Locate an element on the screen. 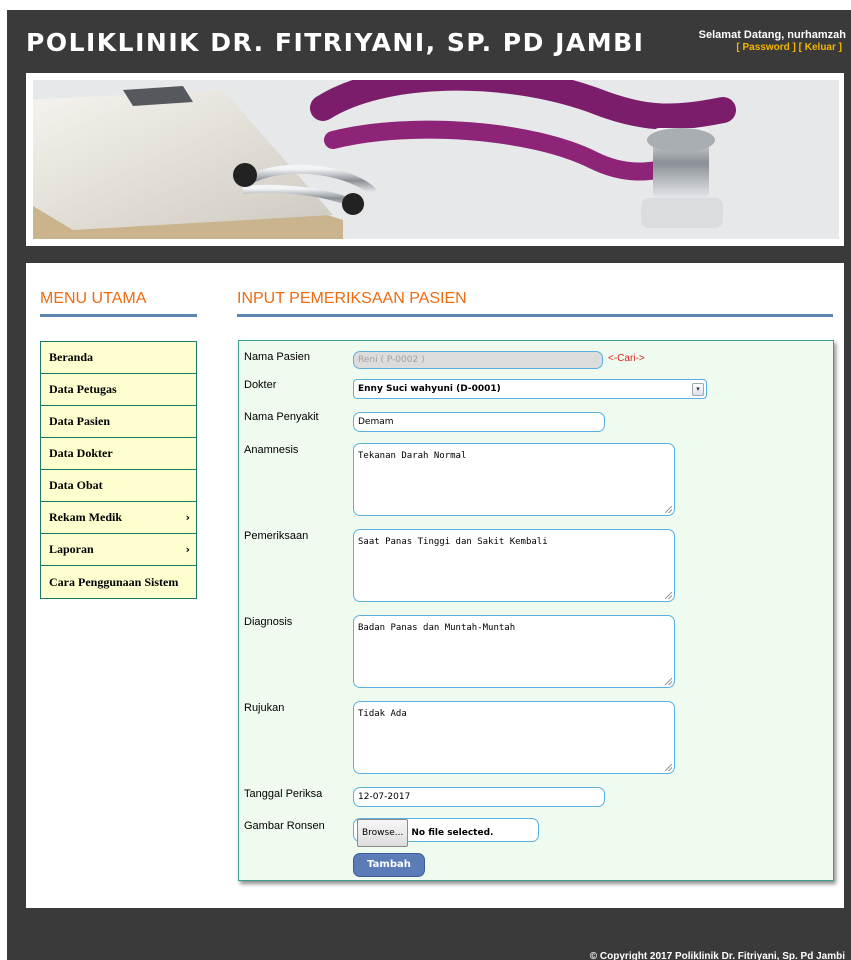 This screenshot has height=960, width=851. account-links: [ Password ] [ Keluar ] is located at coordinates (789, 47).